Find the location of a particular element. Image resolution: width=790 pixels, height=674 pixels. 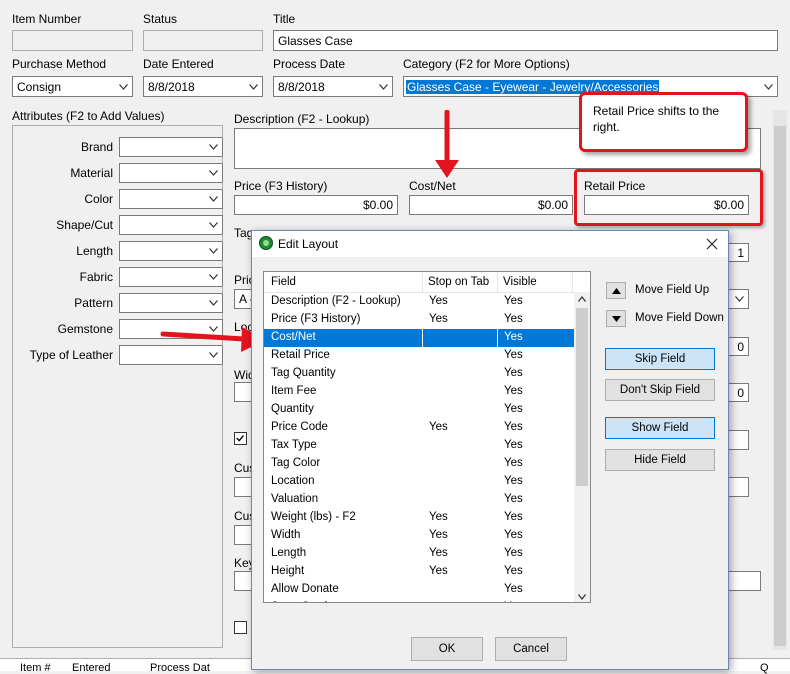

arrow-down-icon is located at coordinates (447, 144).